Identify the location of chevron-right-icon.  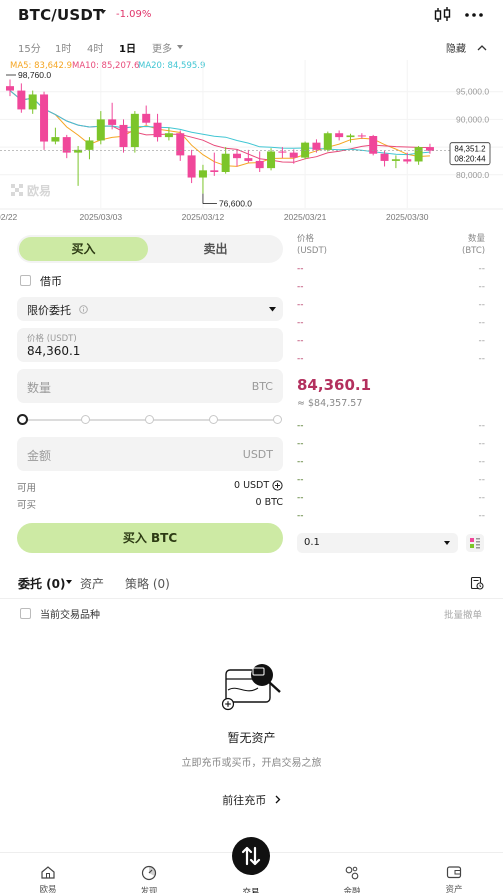
(278, 799).